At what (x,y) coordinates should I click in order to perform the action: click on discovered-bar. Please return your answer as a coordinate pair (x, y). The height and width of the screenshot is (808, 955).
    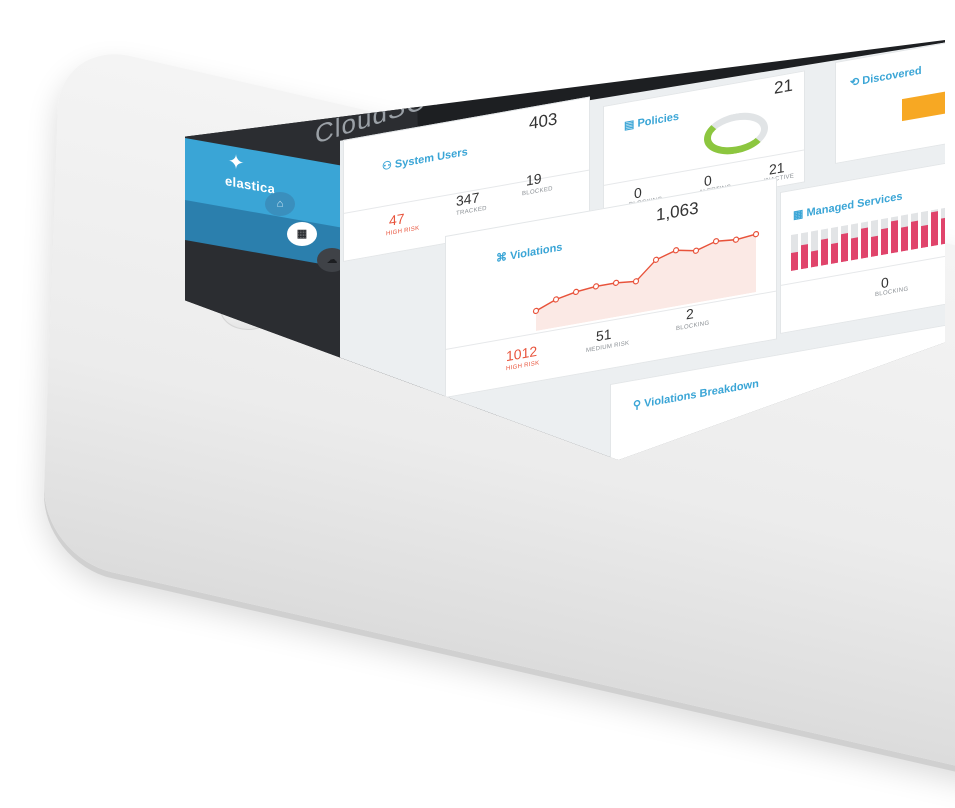
    Looking at the image, I should click on (923, 105).